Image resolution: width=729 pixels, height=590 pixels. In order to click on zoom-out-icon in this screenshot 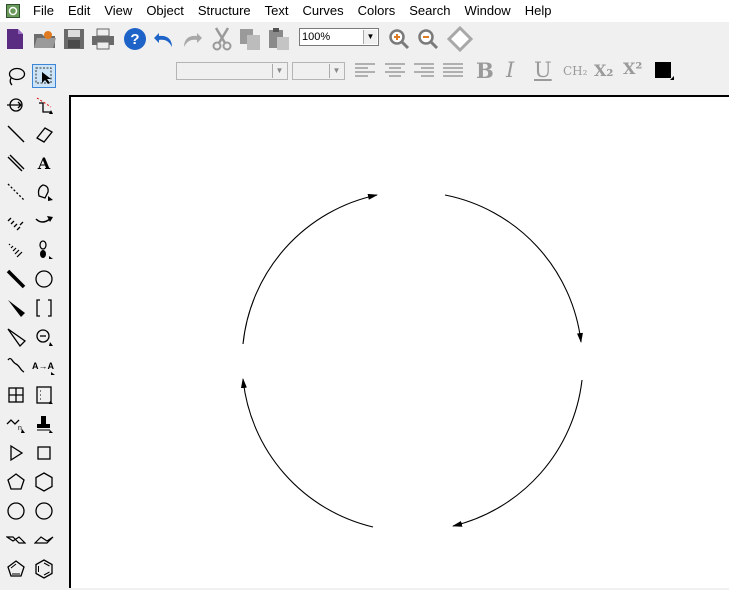, I will do `click(428, 39)`.